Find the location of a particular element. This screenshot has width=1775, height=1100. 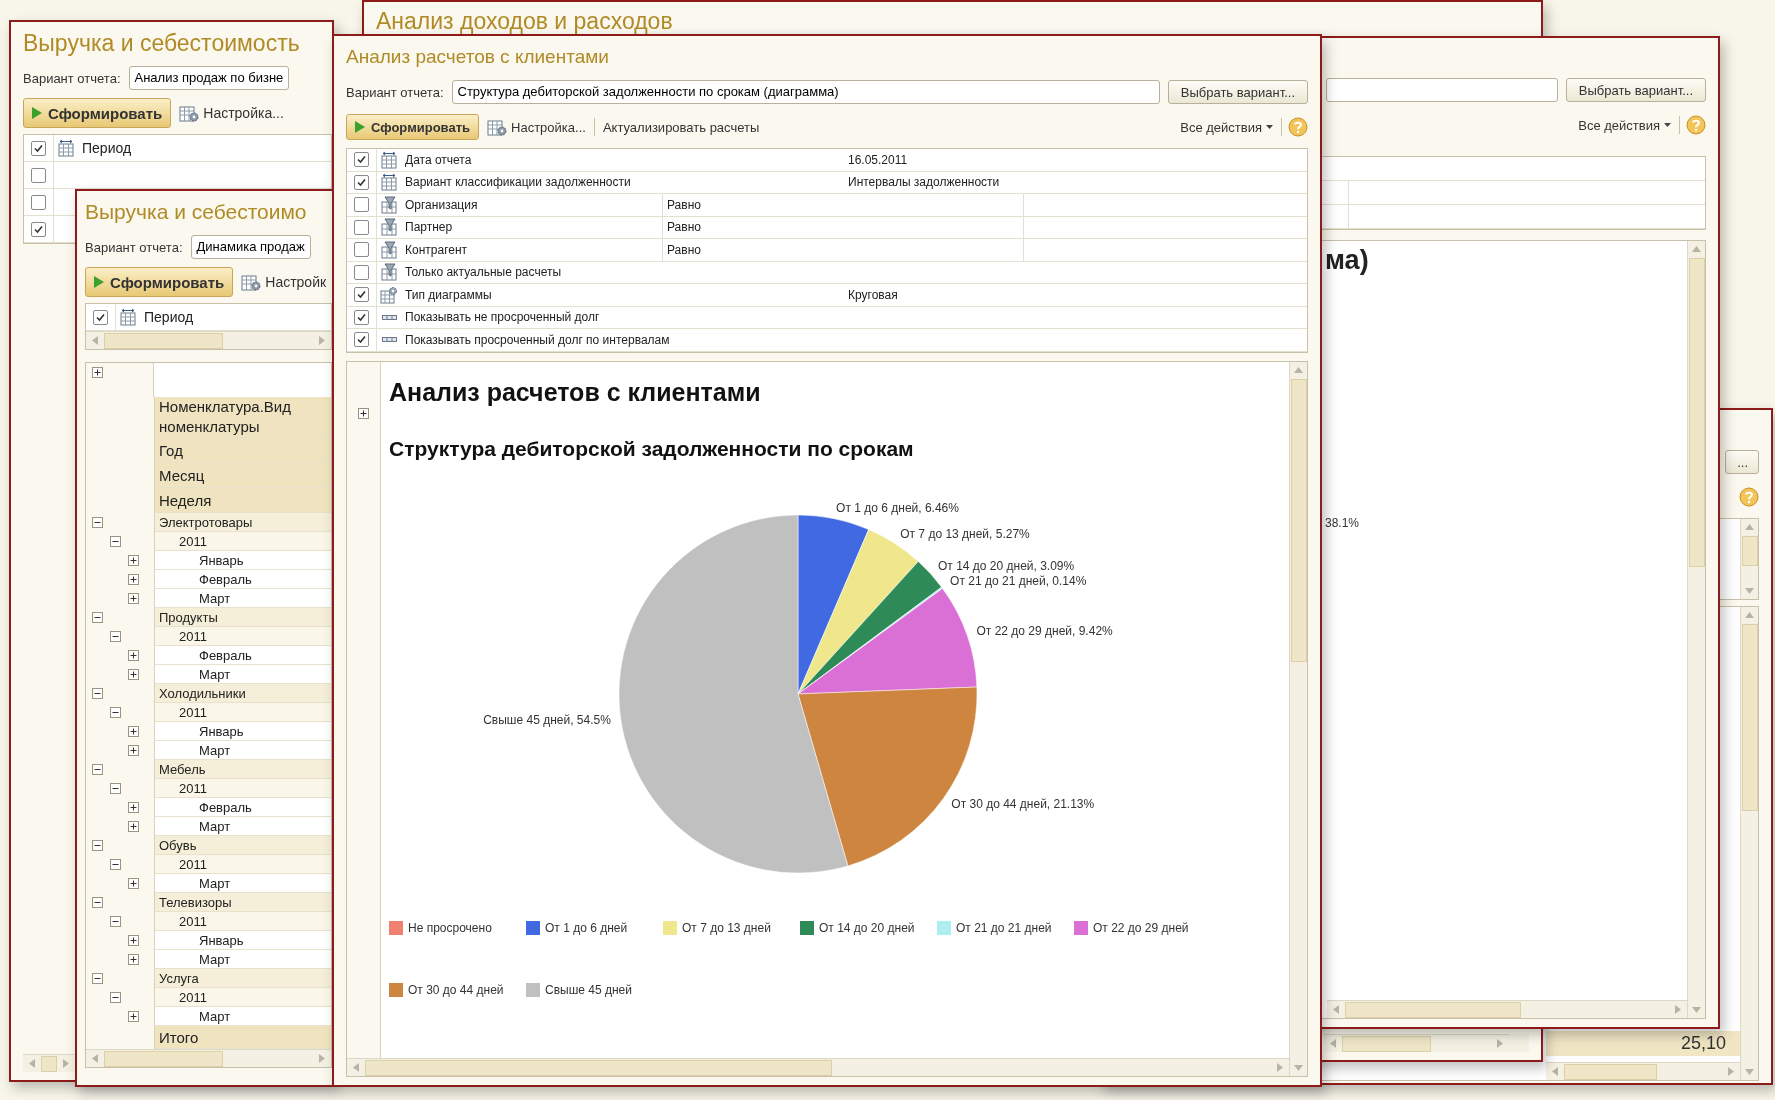

tree-row-label: Холодильники is located at coordinates (243, 693).